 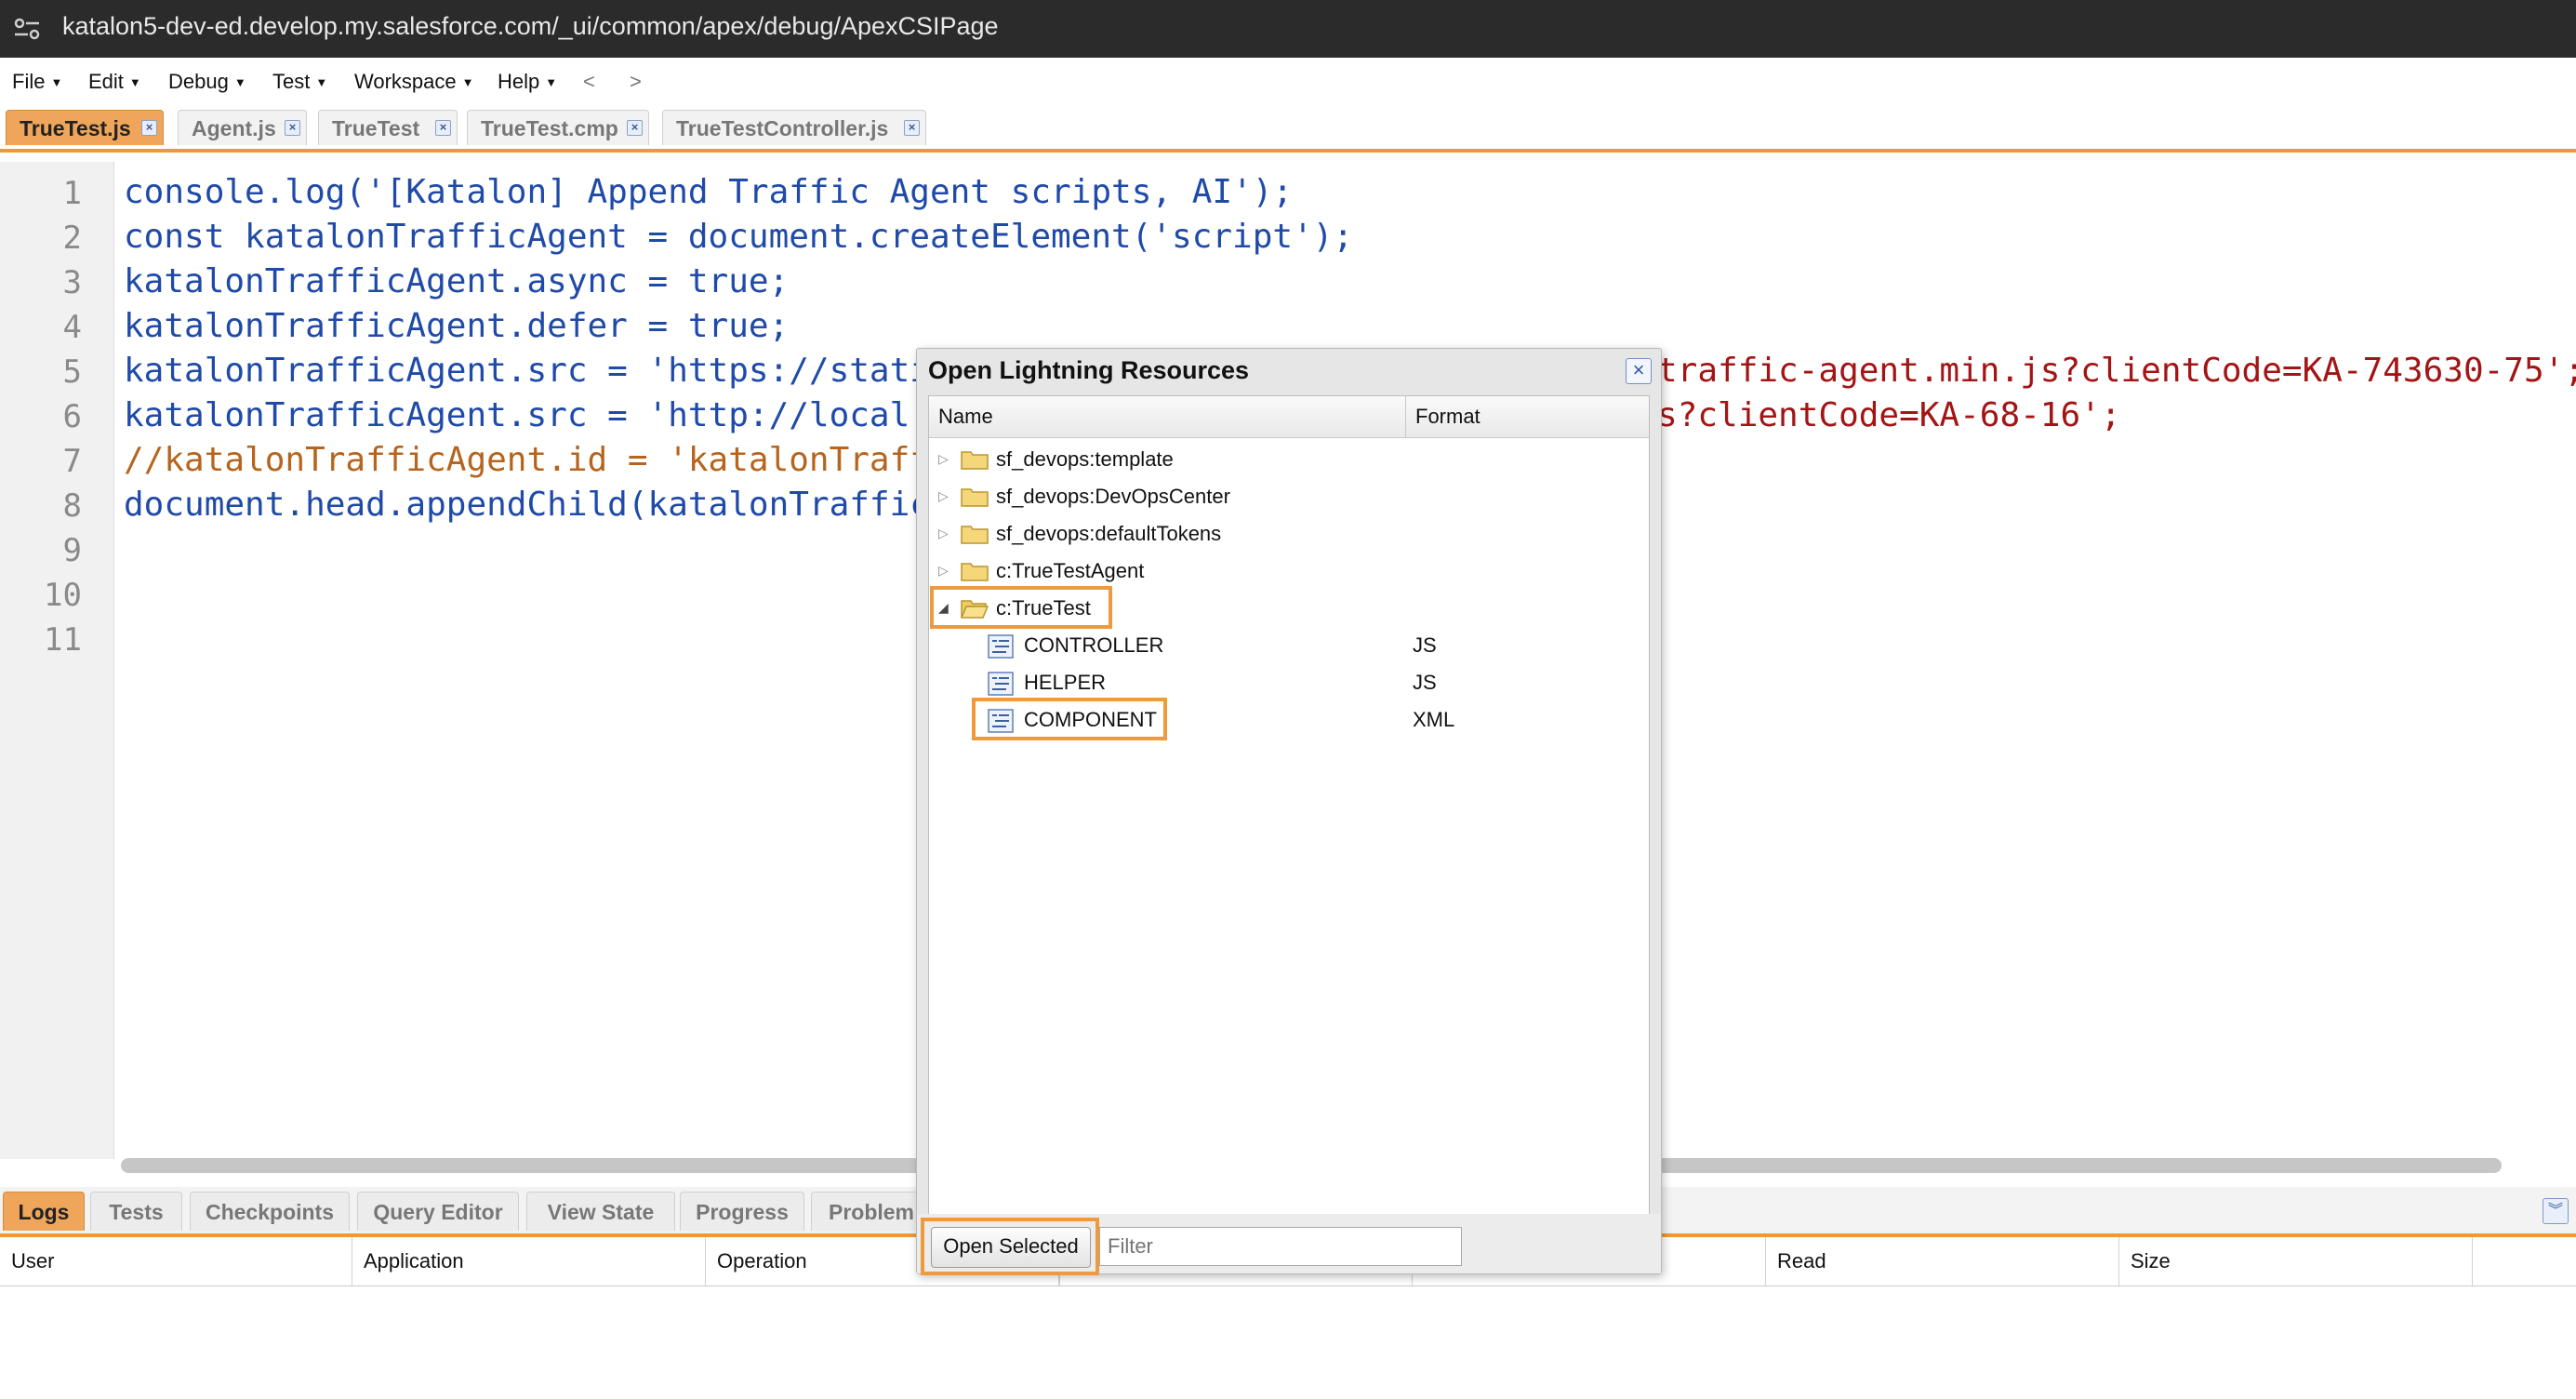 I want to click on menu-help-label: Help, so click(x=519, y=81).